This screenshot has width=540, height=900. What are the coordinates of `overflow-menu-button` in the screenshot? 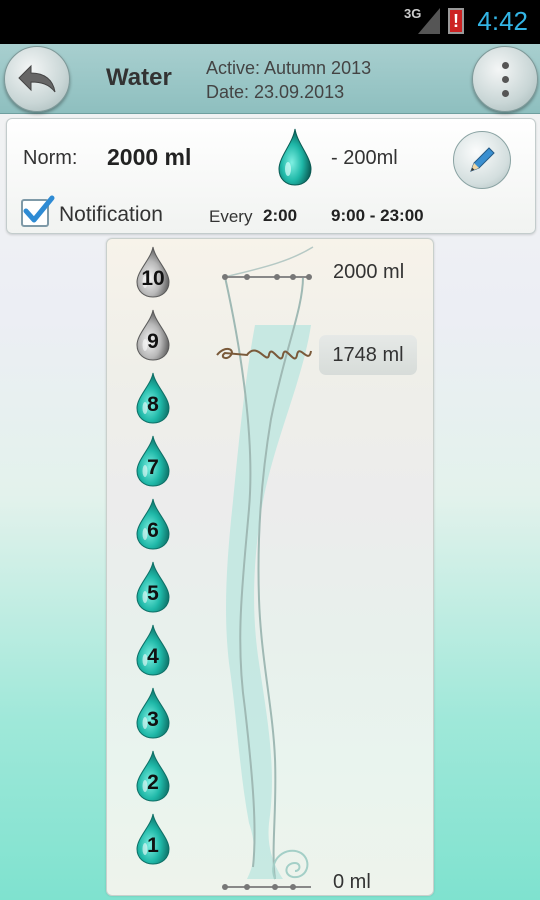 It's located at (505, 79).